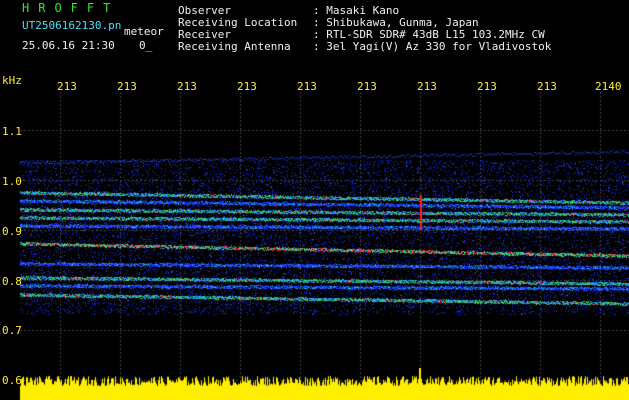  Describe the element at coordinates (12, 281) in the screenshot. I see `y-tick-label: 0.8` at that location.